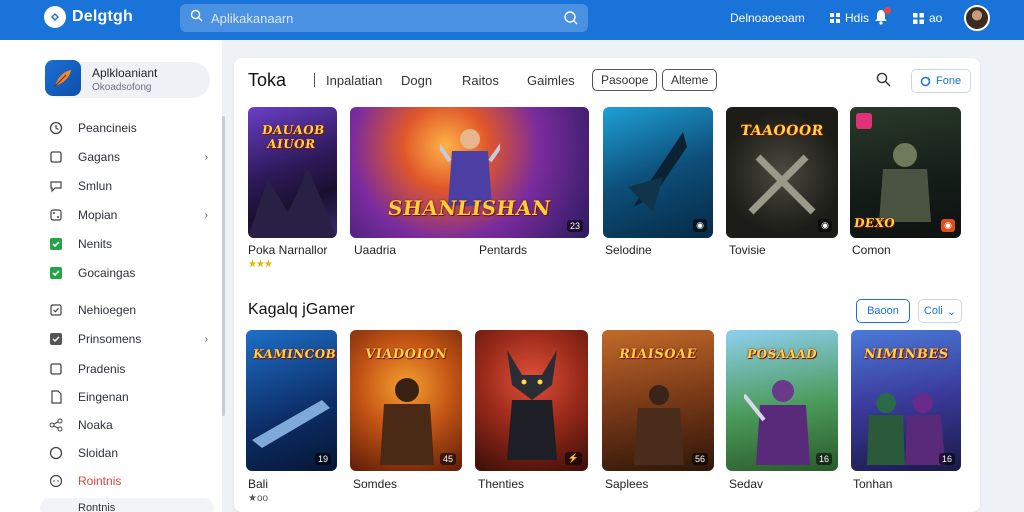  I want to click on game-card: VIADOION 45, so click(406, 400).